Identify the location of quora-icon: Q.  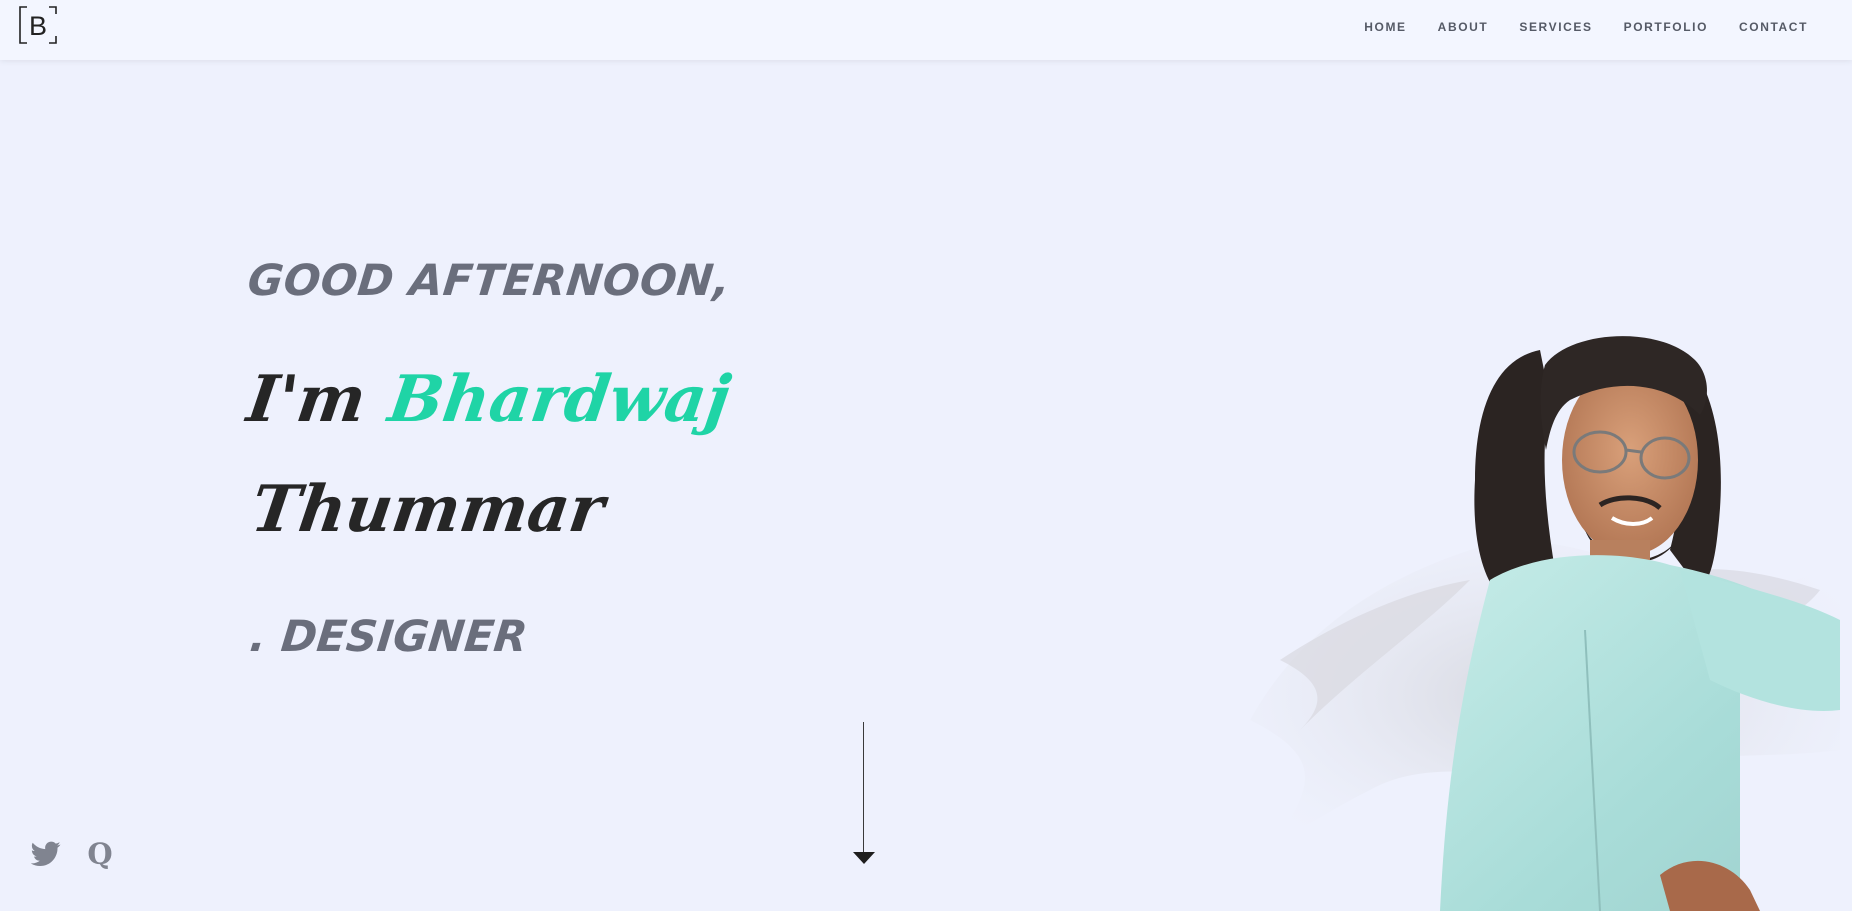
(100, 853).